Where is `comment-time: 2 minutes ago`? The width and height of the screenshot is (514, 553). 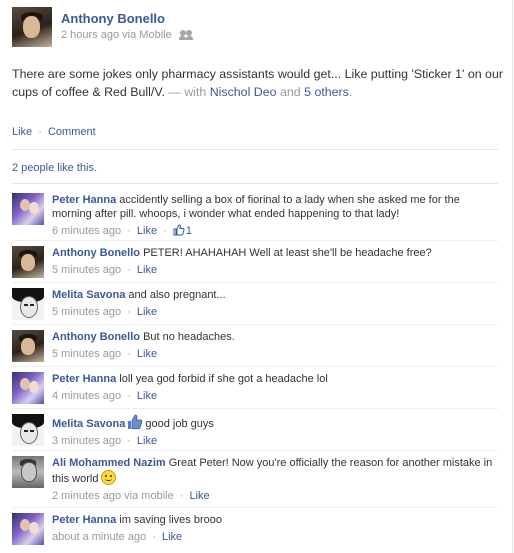 comment-time: 2 minutes ago is located at coordinates (86, 496).